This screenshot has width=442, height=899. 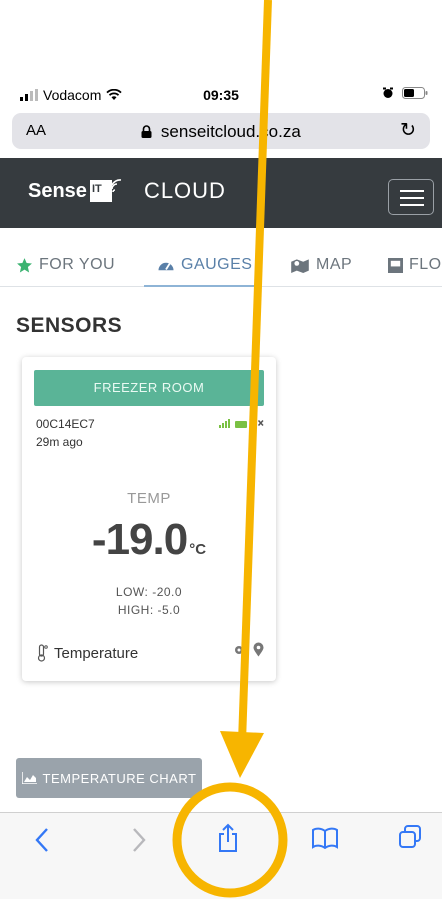 What do you see at coordinates (255, 371) in the screenshot?
I see `annotation-arrow-shaft` at bounding box center [255, 371].